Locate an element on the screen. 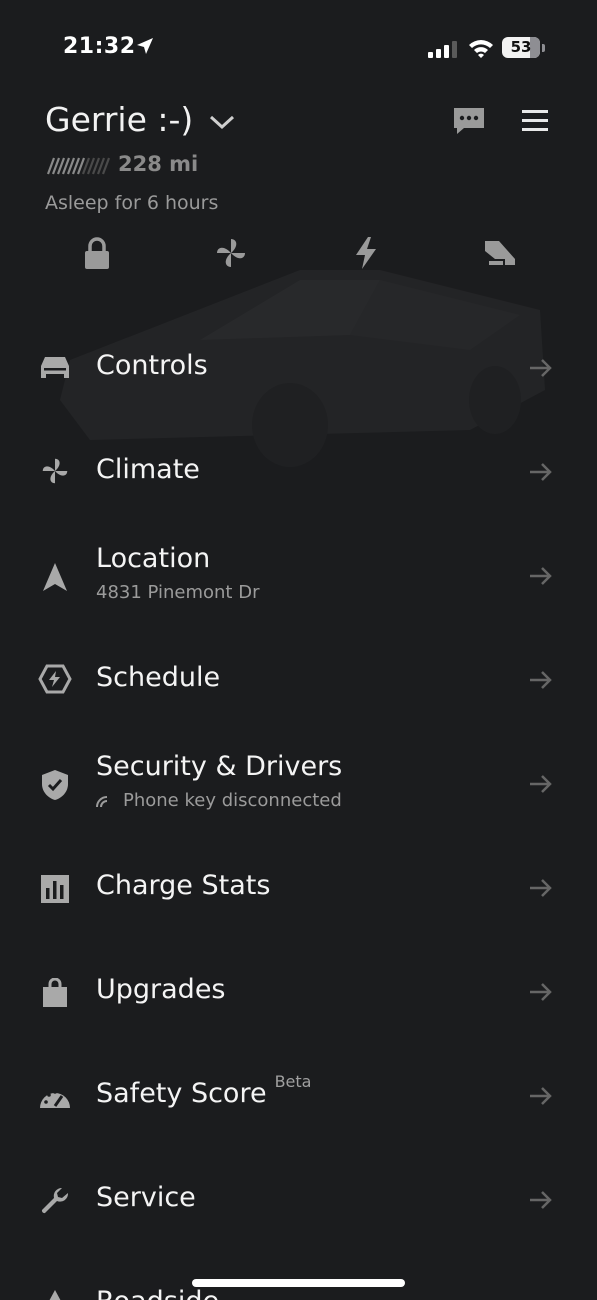 This screenshot has height=1300, width=597. menu-item-label: Upgrades is located at coordinates (161, 989).